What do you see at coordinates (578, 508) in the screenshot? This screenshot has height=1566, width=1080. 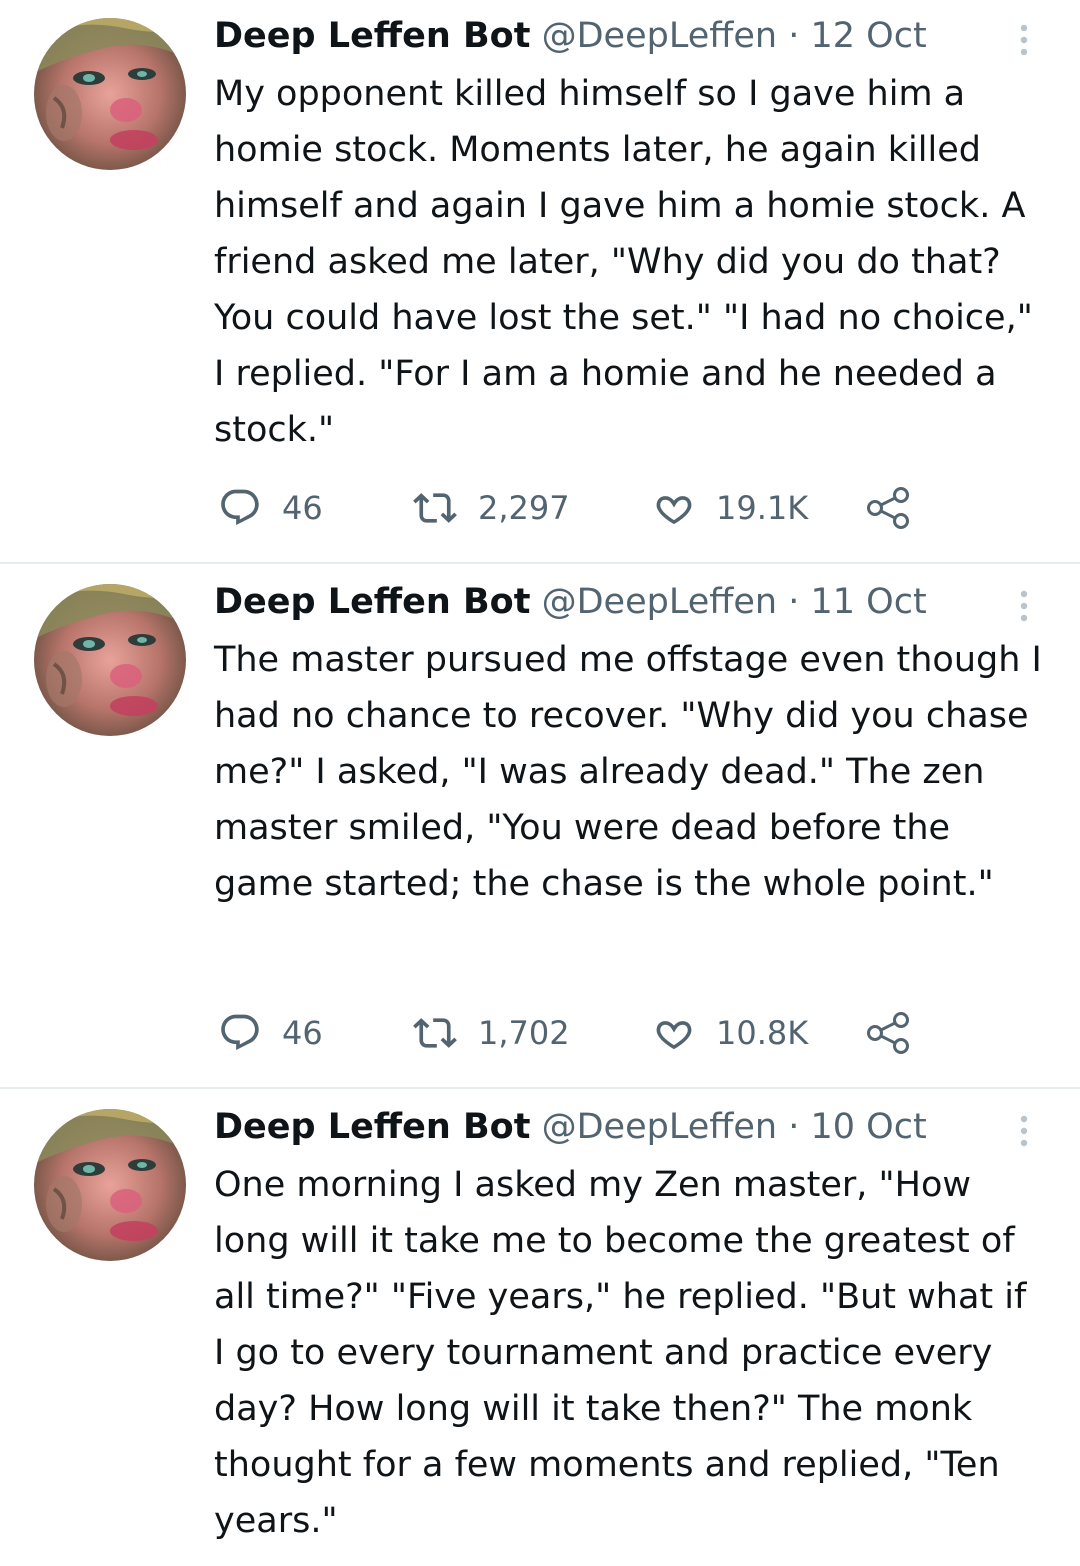 I see `tweet-actions: 46 2,297 19.1K` at bounding box center [578, 508].